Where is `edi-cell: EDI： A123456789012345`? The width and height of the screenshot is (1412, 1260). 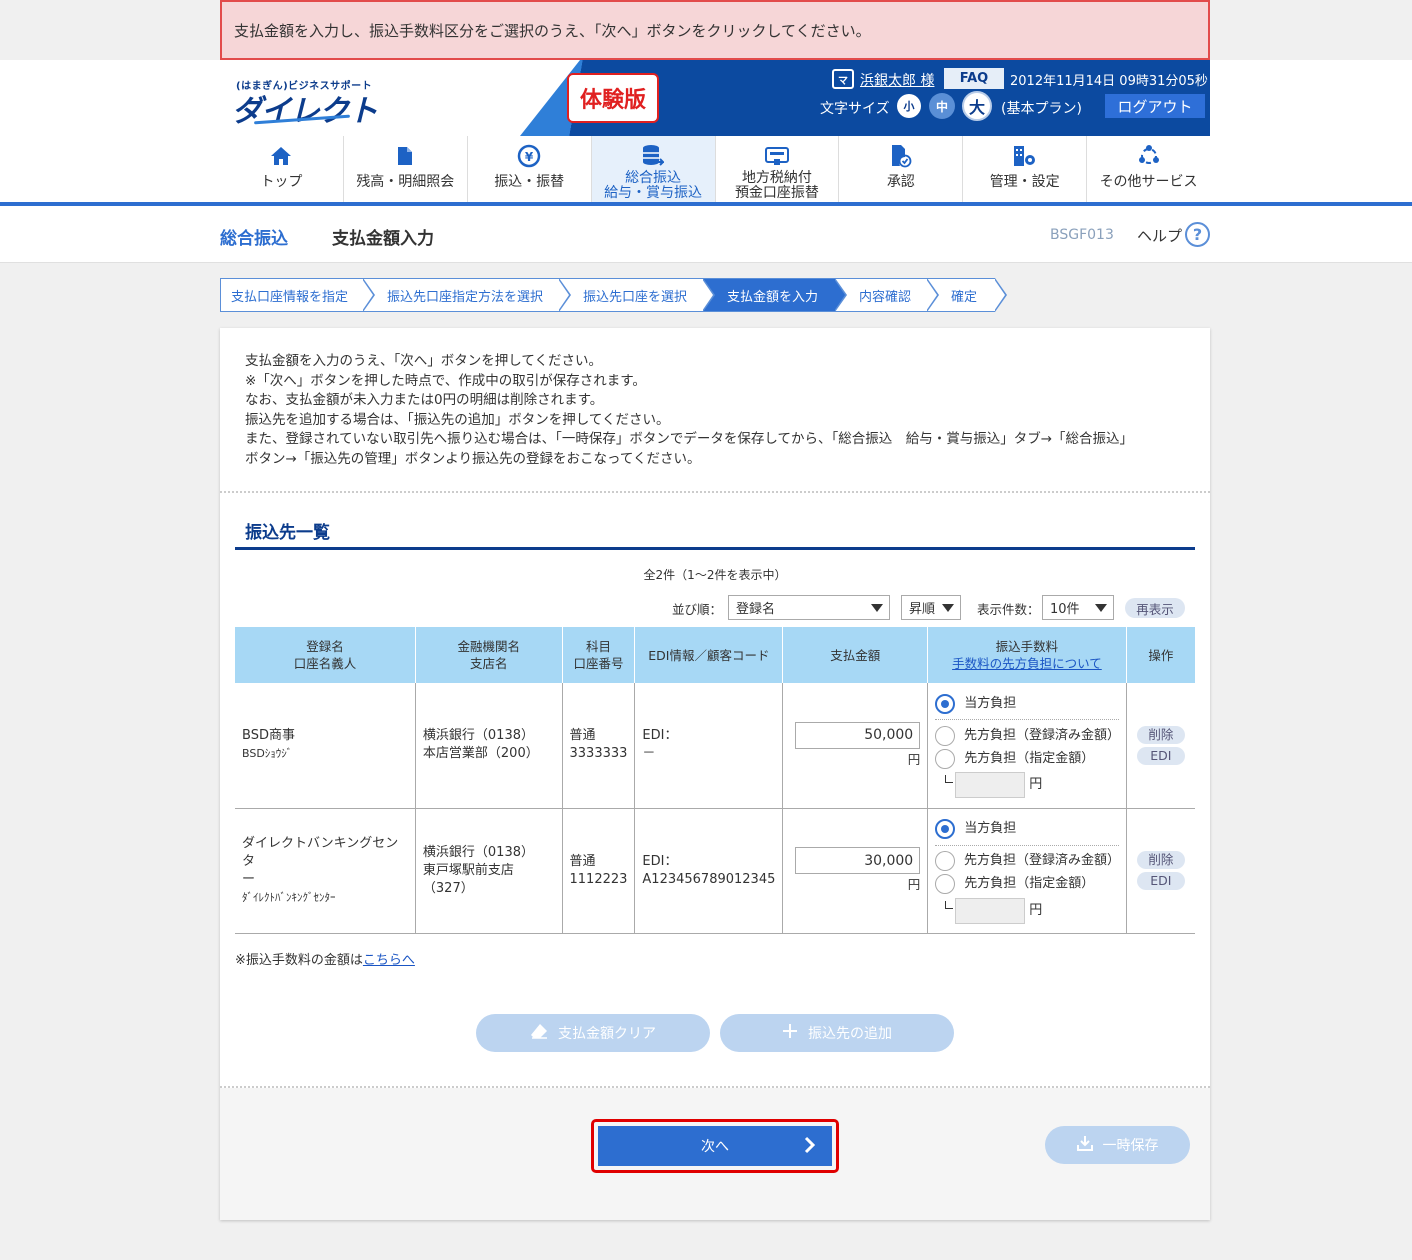 edi-cell: EDI： A123456789012345 is located at coordinates (709, 871).